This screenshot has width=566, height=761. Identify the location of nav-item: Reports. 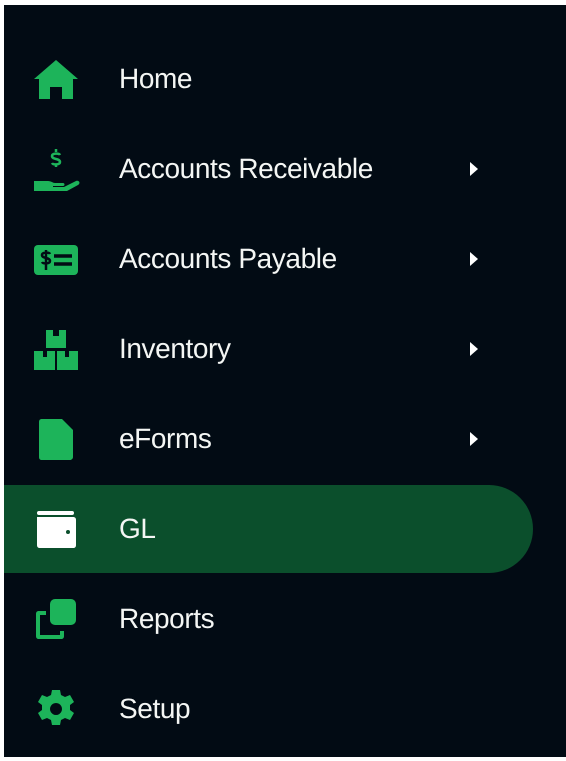
(268, 619).